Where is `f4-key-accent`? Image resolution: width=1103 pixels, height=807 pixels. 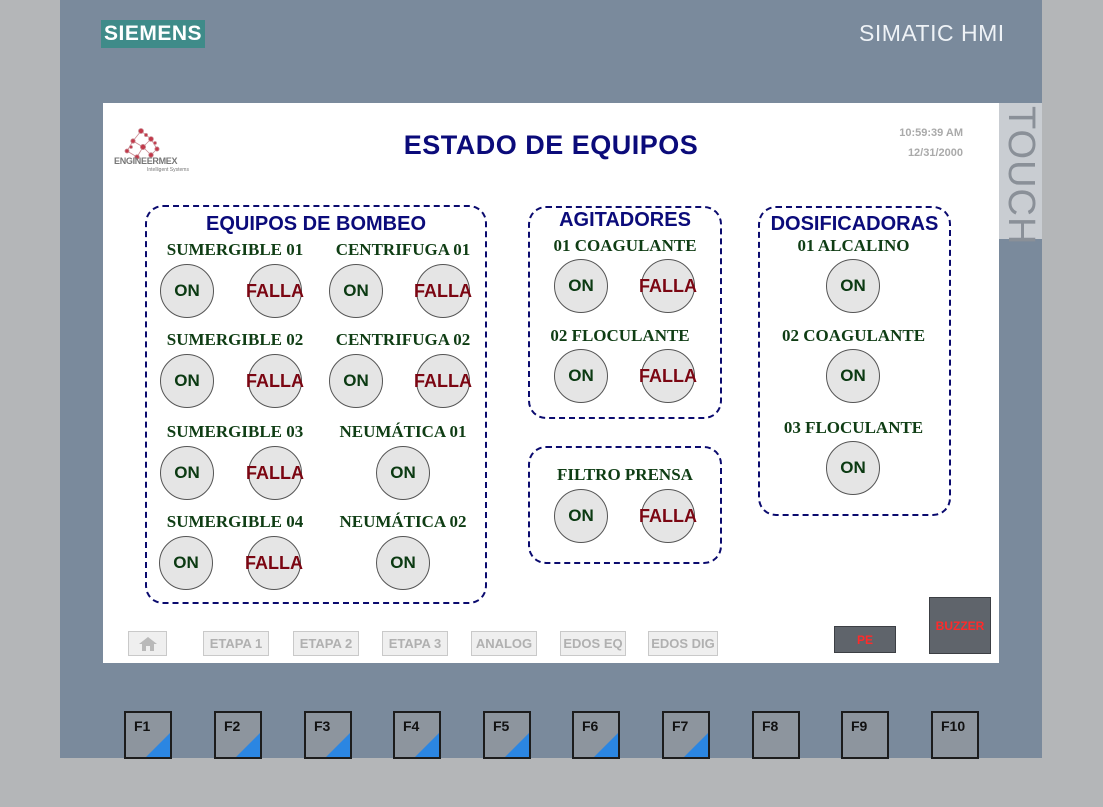
f4-key-accent is located at coordinates (427, 745).